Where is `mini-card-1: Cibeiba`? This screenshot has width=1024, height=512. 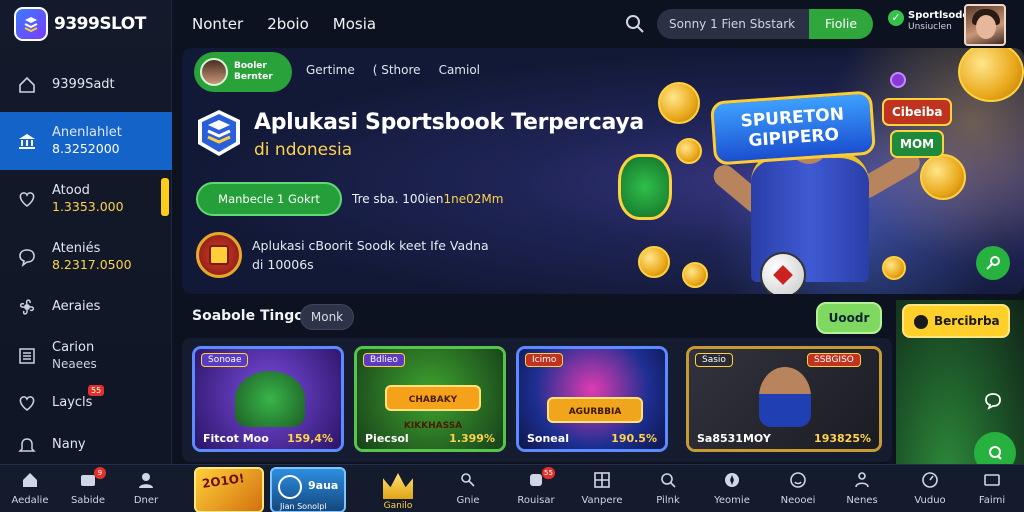 mini-card-1: Cibeiba is located at coordinates (917, 112).